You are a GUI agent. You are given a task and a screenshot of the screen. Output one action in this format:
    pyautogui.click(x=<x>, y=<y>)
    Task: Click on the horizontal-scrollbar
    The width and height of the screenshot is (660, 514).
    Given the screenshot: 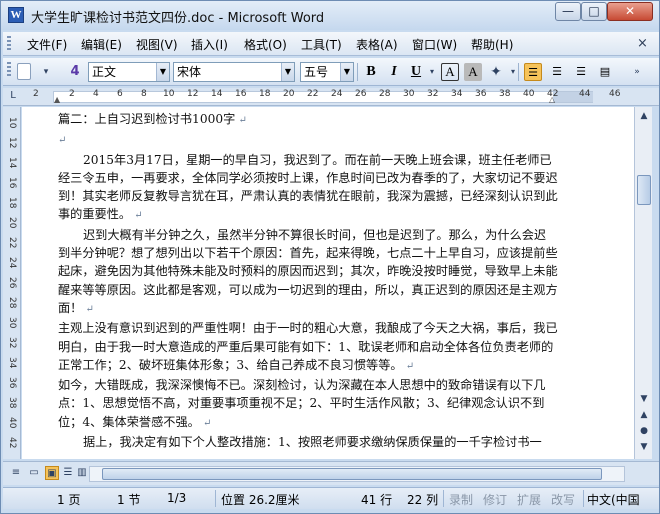 What is the action you would take?
    pyautogui.click(x=357, y=474)
    